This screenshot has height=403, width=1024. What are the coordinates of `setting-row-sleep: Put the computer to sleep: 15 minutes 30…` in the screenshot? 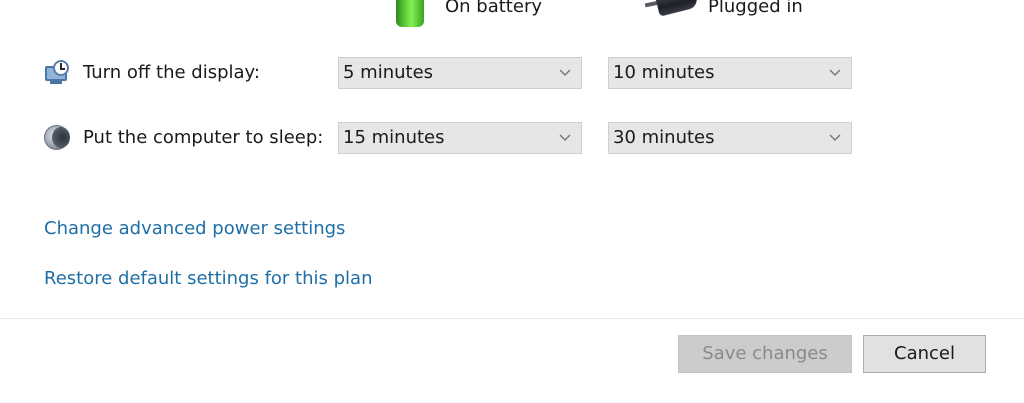 It's located at (512, 139).